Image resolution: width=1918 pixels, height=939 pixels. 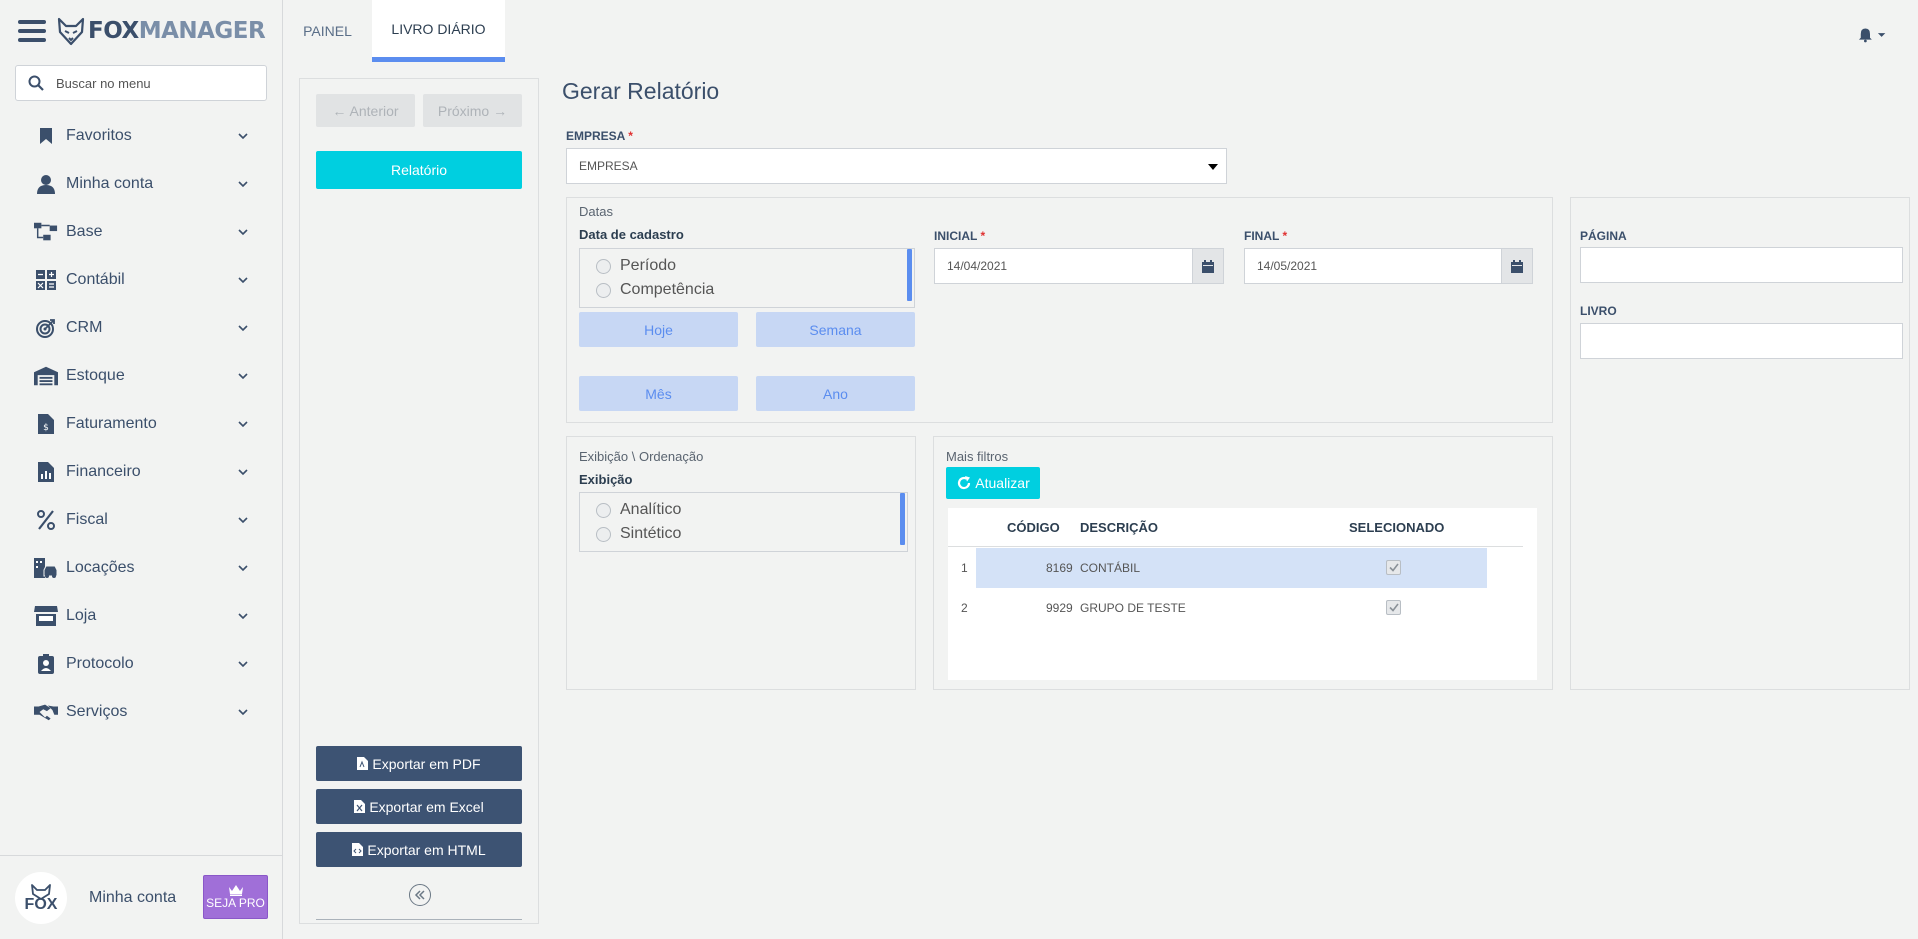 What do you see at coordinates (1110, 568) in the screenshot?
I see `cell-descricao: CONTÁBIL` at bounding box center [1110, 568].